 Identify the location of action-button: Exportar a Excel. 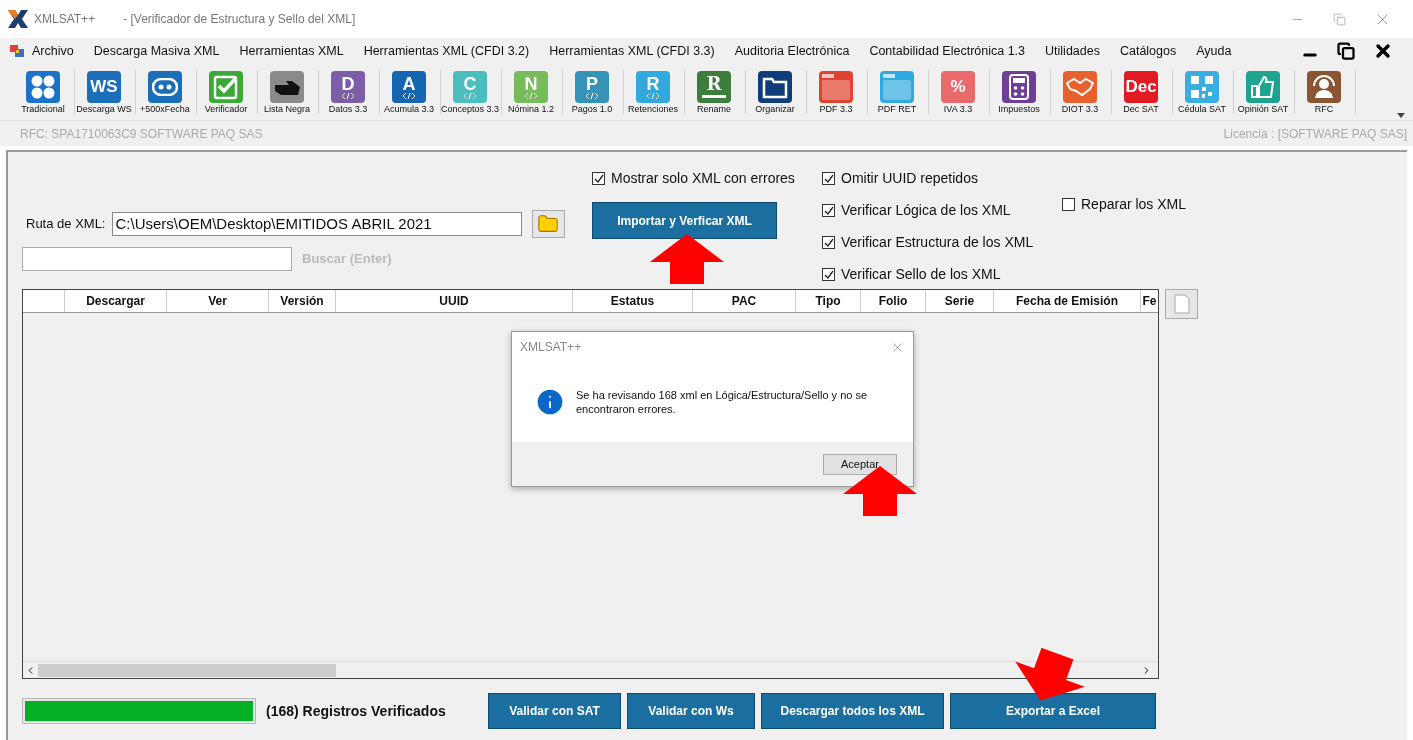
(1053, 711).